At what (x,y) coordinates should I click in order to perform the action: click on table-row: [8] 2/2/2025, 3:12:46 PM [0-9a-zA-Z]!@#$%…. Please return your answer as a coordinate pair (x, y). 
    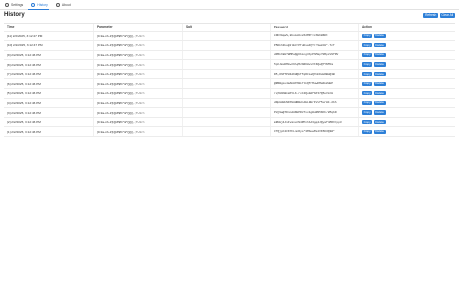
    Looking at the image, I should click on (229, 65).